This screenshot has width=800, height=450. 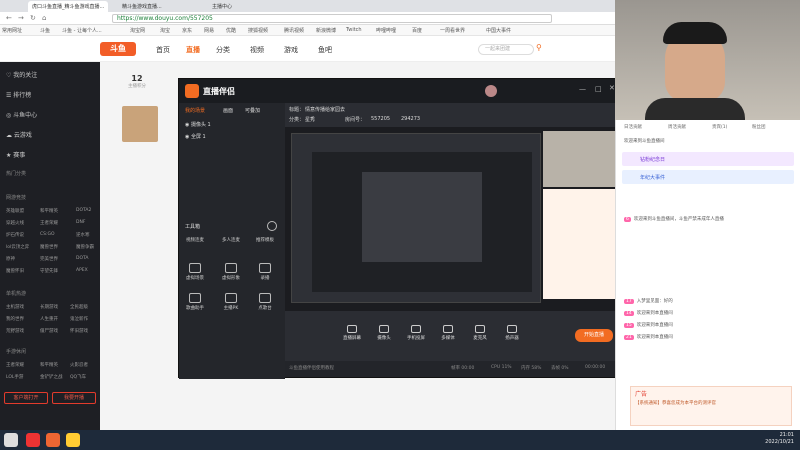 I want to click on scene-item: ◉ 全屏 1, so click(x=195, y=136).